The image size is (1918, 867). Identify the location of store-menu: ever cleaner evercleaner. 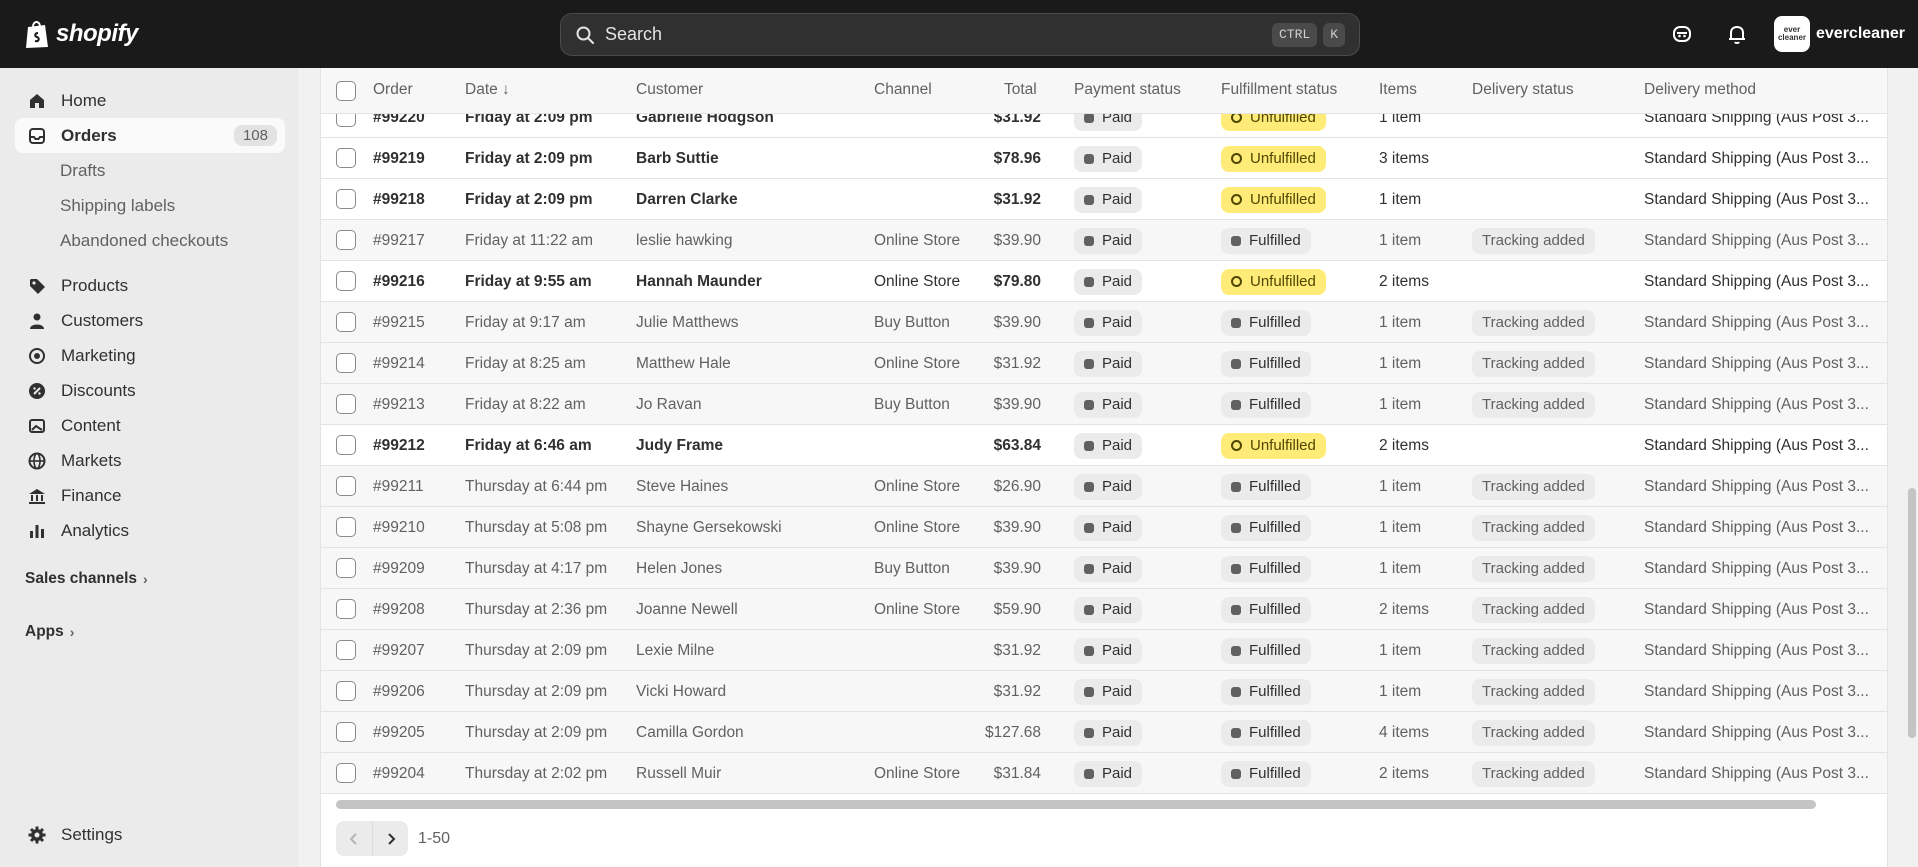
(1839, 34).